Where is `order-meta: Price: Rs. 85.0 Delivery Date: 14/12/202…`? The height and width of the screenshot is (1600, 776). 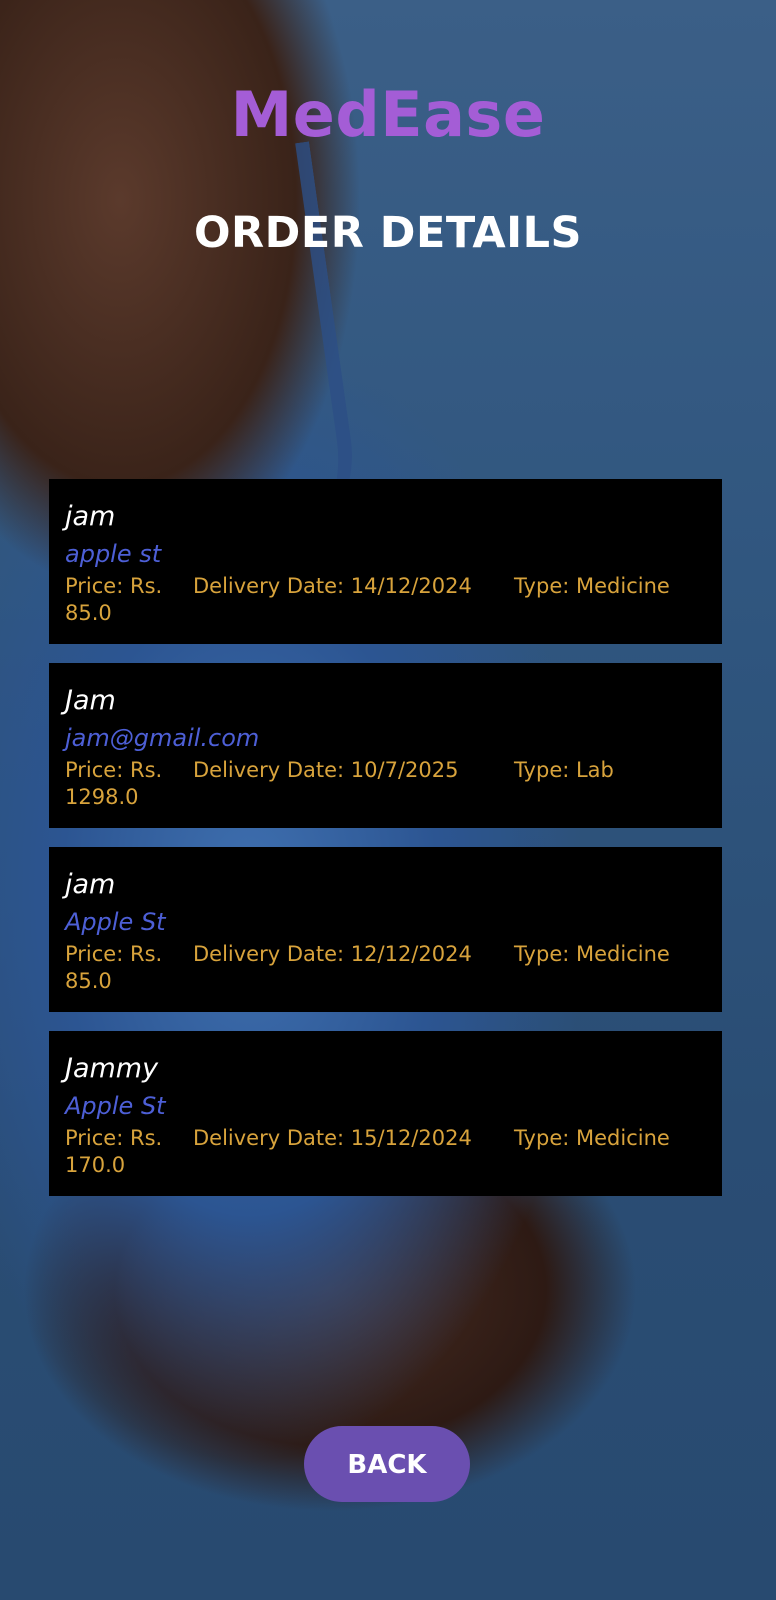
order-meta: Price: Rs. 85.0 Delivery Date: 14/12/202… is located at coordinates (385, 600).